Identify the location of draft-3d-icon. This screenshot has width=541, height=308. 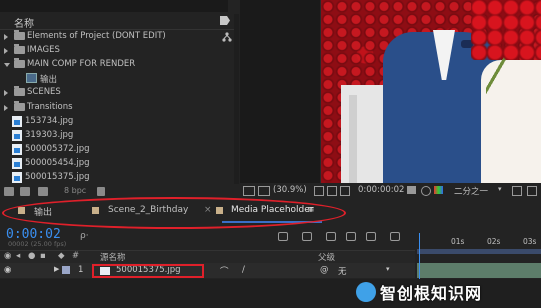
(307, 236).